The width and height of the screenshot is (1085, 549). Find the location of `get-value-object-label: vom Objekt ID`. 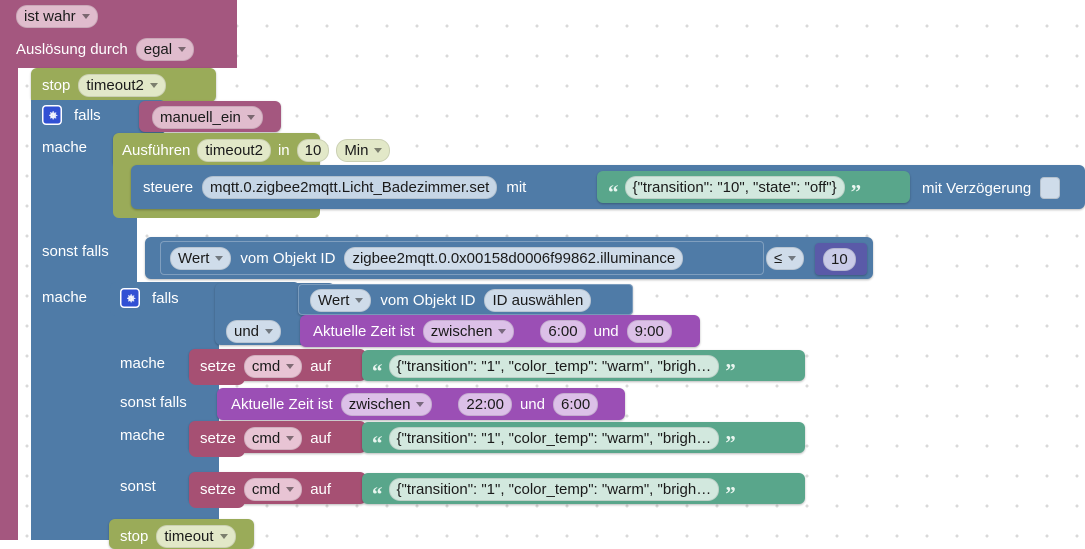

get-value-object-label: vom Objekt ID is located at coordinates (288, 259).